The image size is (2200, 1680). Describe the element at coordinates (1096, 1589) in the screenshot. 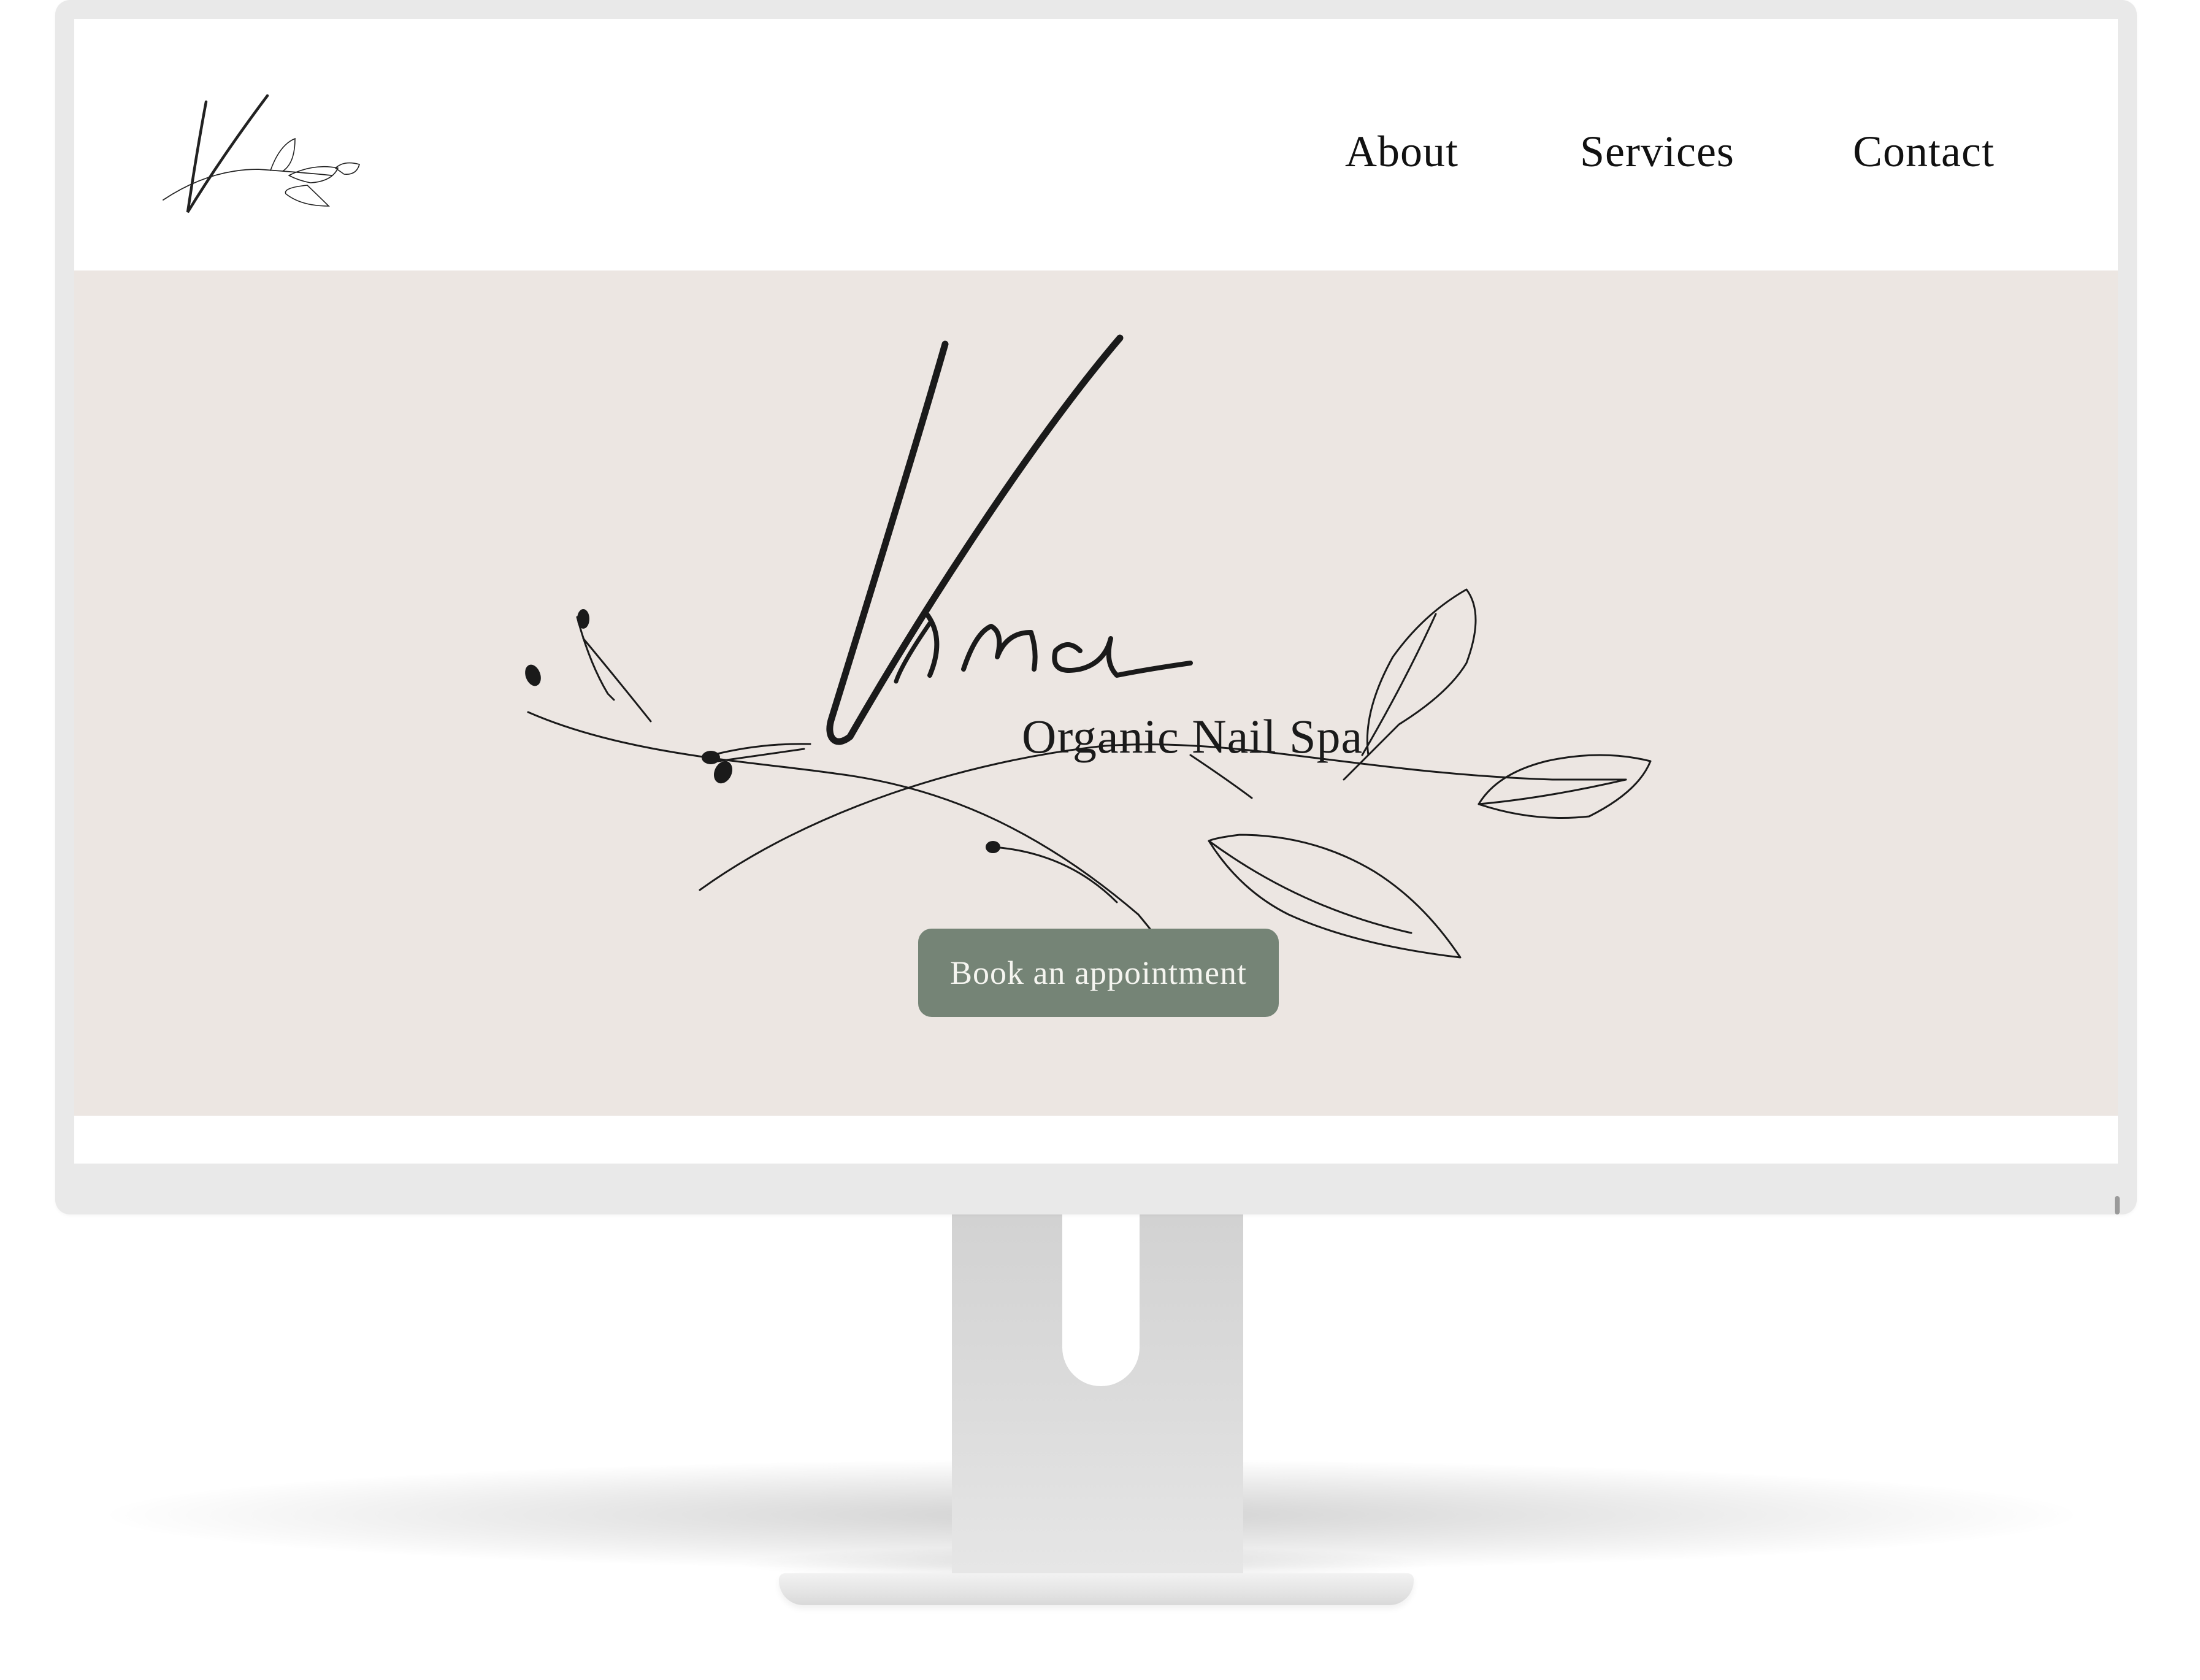

I see `monitor-stand-base` at that location.